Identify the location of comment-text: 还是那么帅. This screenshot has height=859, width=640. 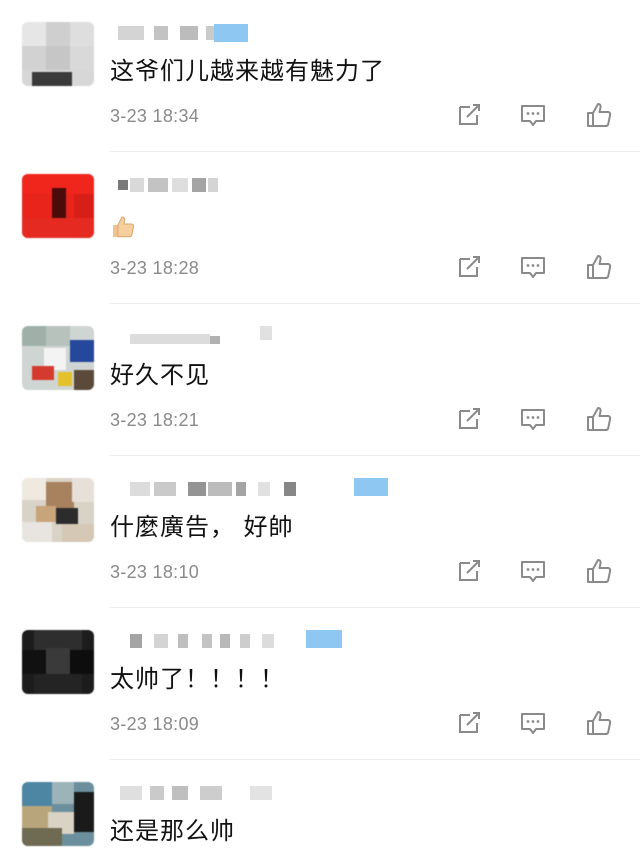
(172, 831).